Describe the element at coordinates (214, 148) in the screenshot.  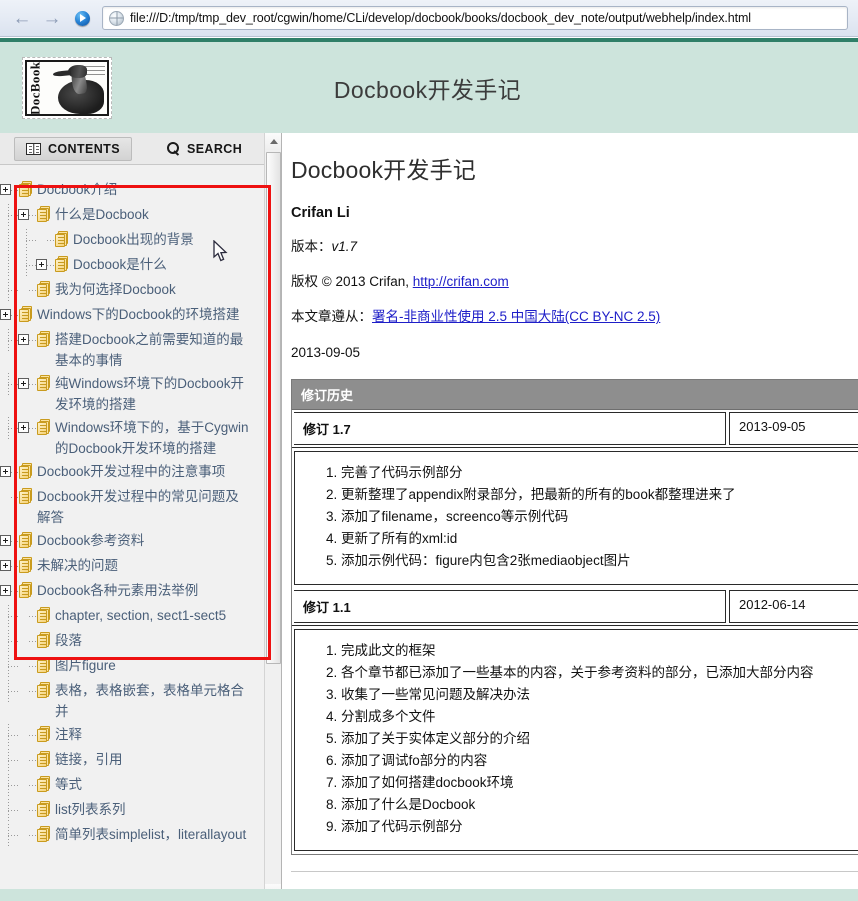
I see `tab-search-label: SEARCH` at that location.